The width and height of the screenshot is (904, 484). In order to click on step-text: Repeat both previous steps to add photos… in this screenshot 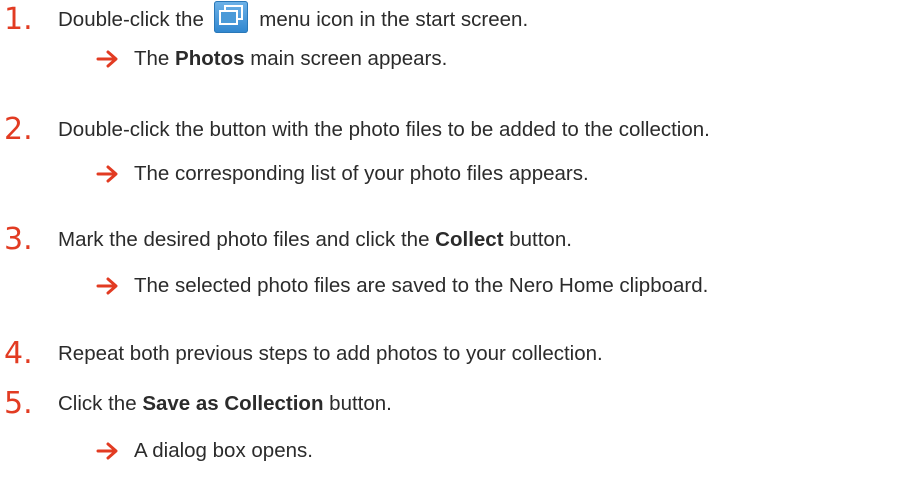, I will do `click(330, 353)`.